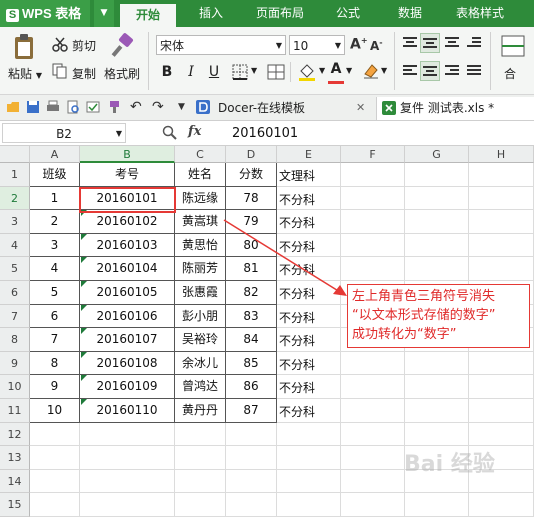 This screenshot has height=517, width=534. I want to click on annotation-arrow-line, so click(282, 256).